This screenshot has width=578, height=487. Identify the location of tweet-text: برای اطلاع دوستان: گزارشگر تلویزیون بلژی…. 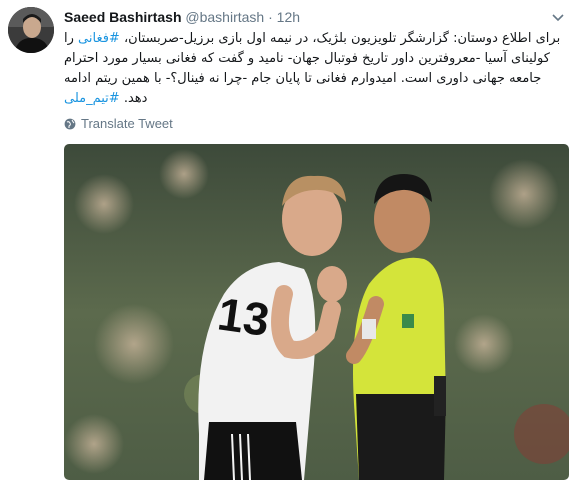
(315, 69).